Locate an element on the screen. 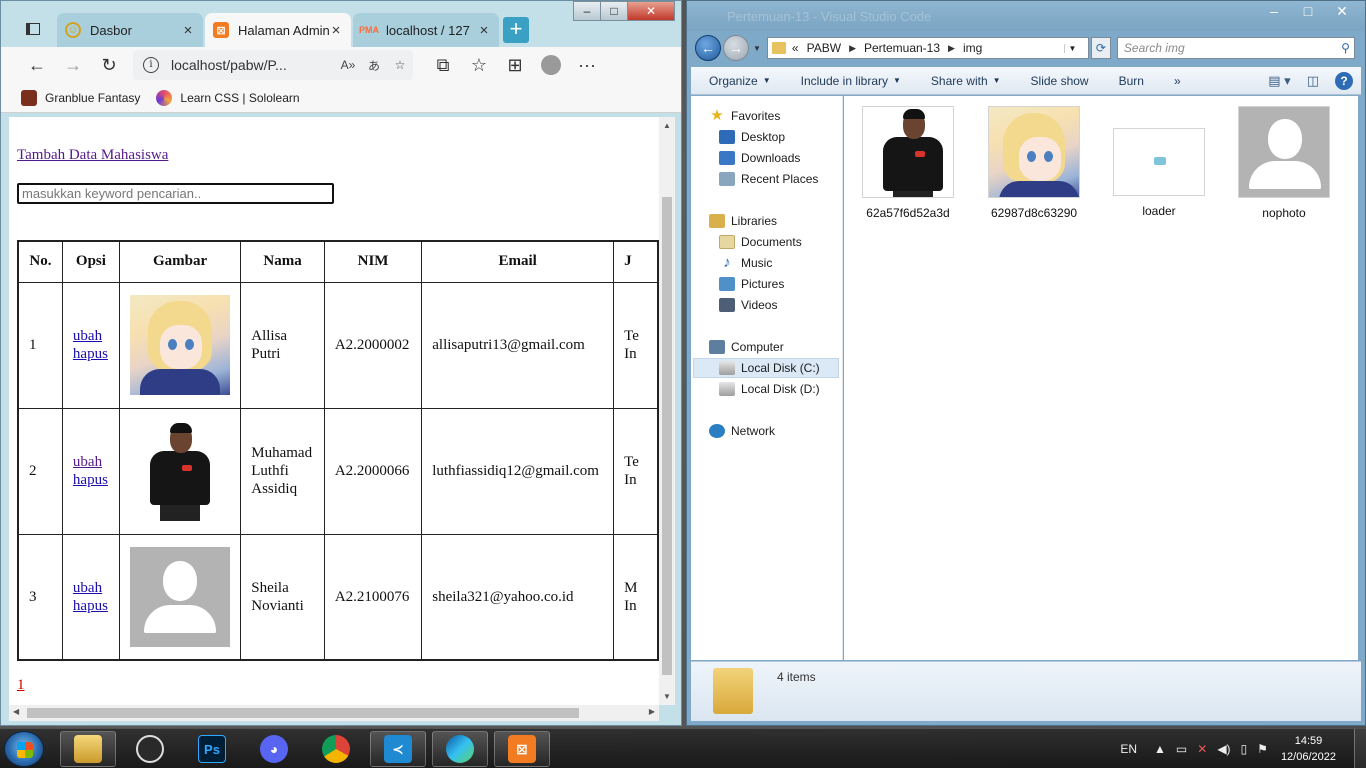 Image resolution: width=1366 pixels, height=768 pixels. device-icon: ▭ is located at coordinates (1181, 749).